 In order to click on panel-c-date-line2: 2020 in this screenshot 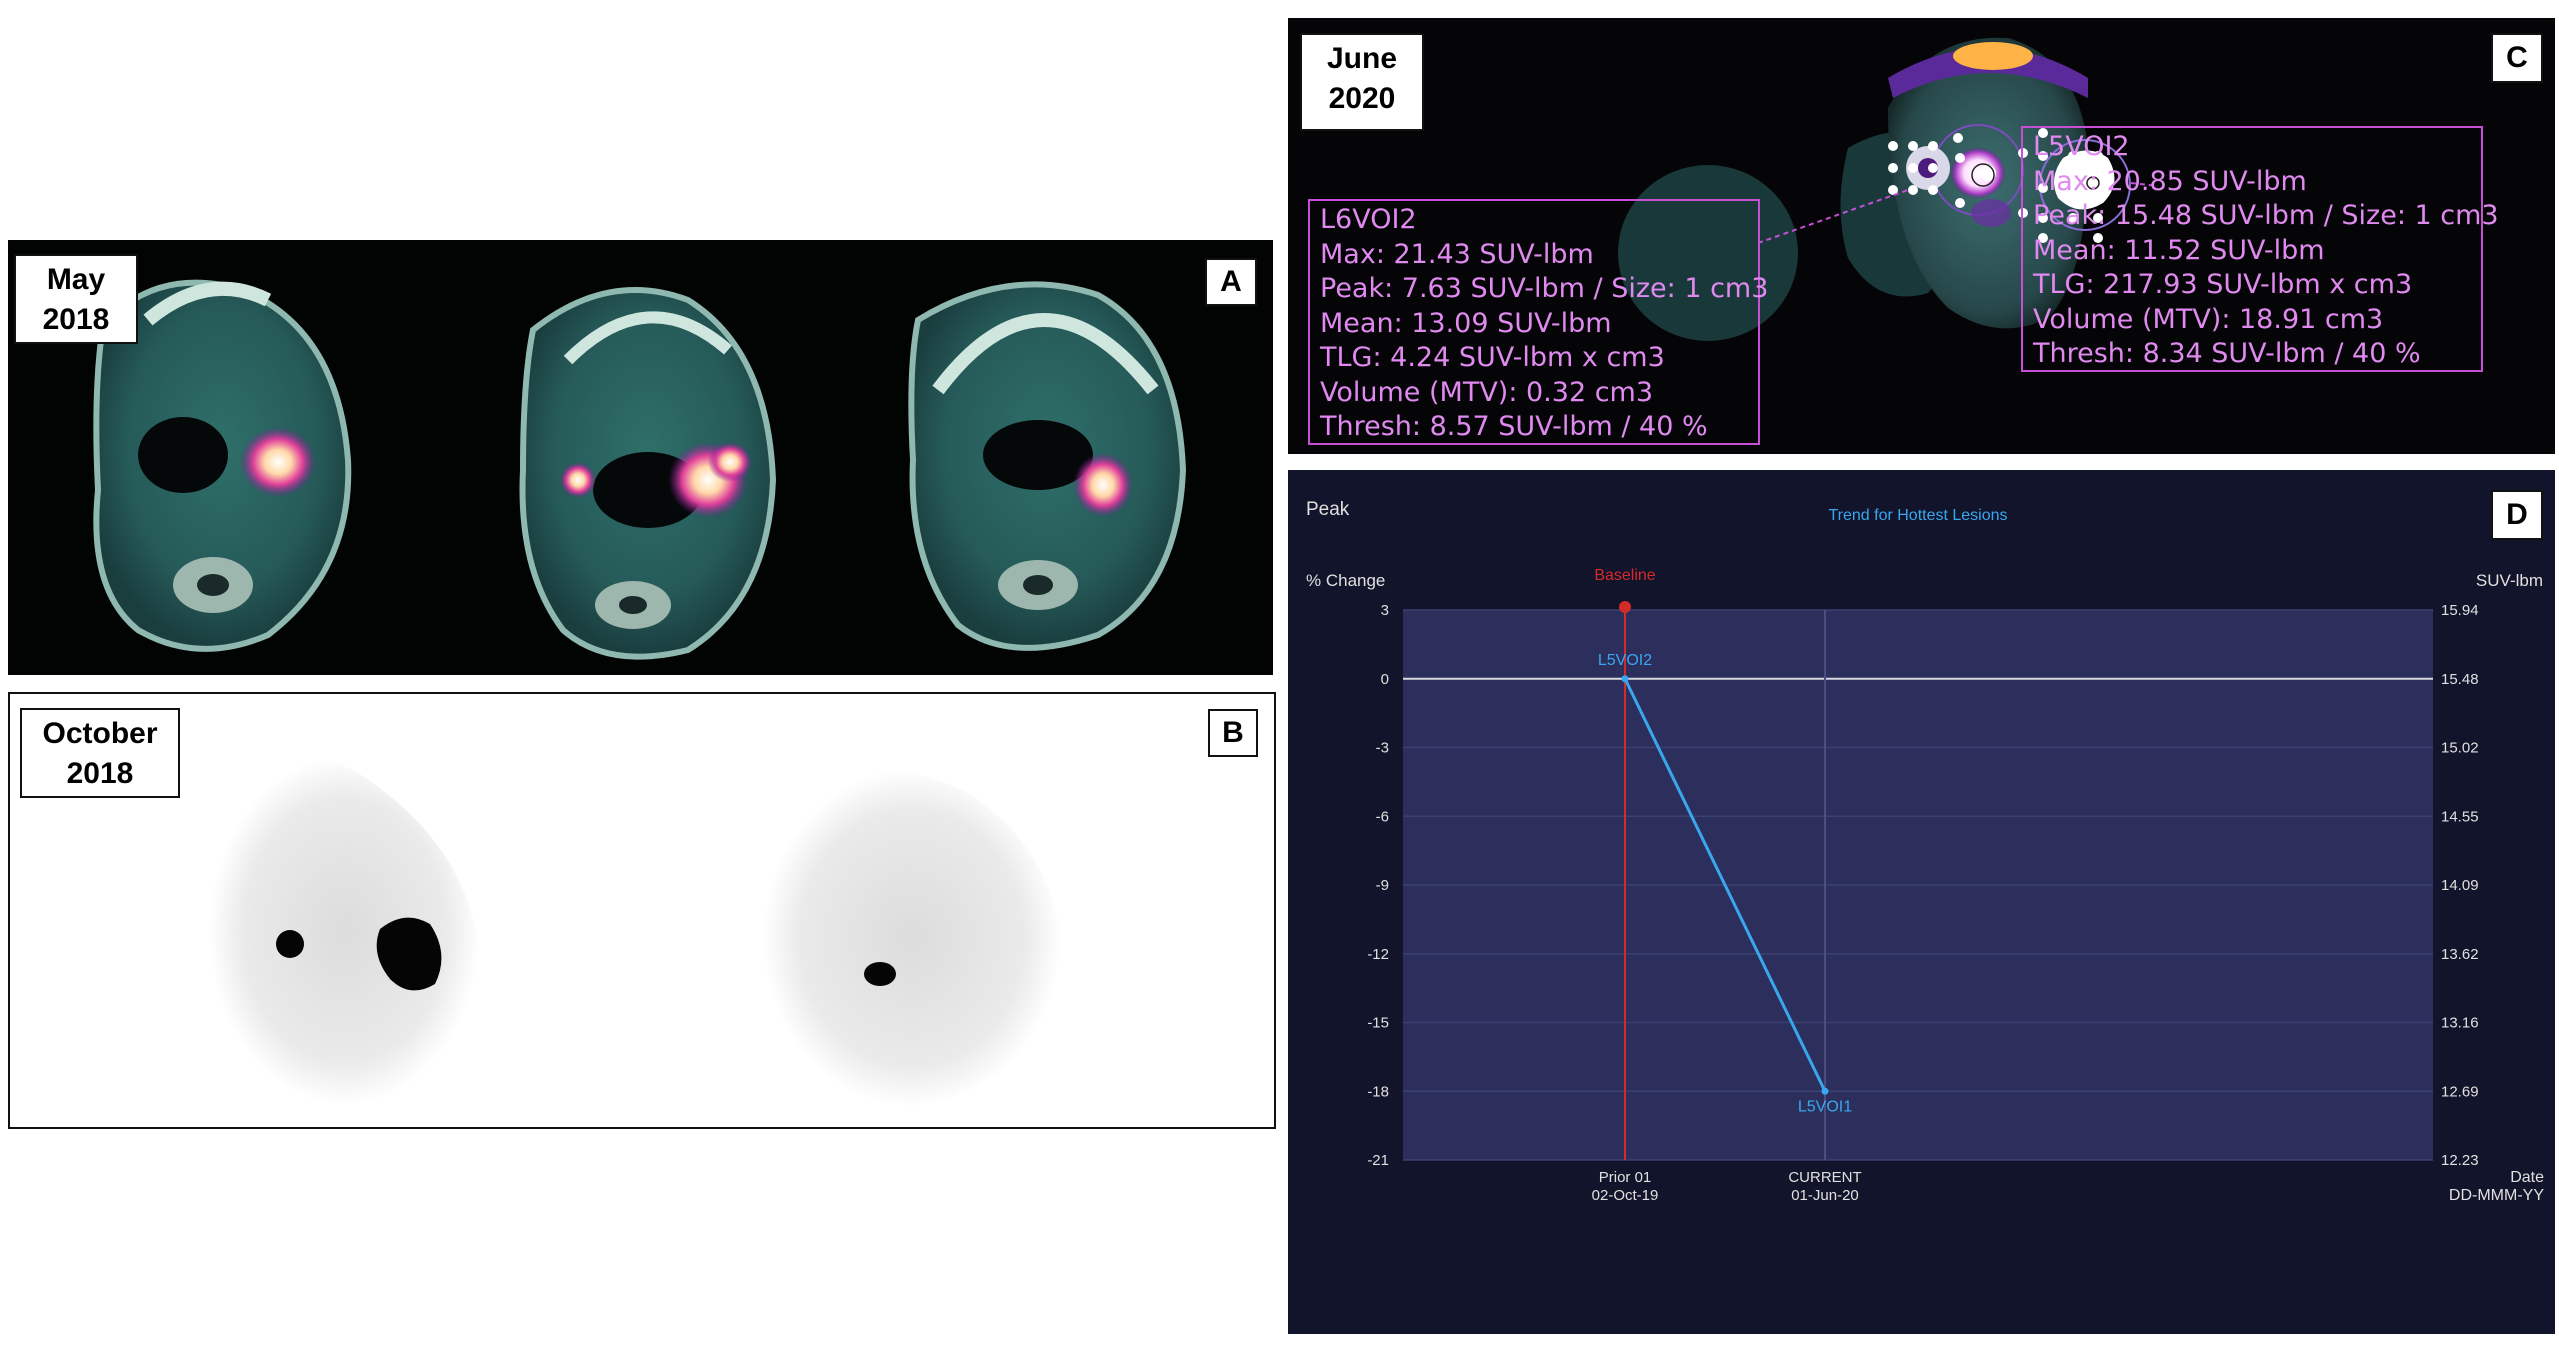, I will do `click(1362, 98)`.